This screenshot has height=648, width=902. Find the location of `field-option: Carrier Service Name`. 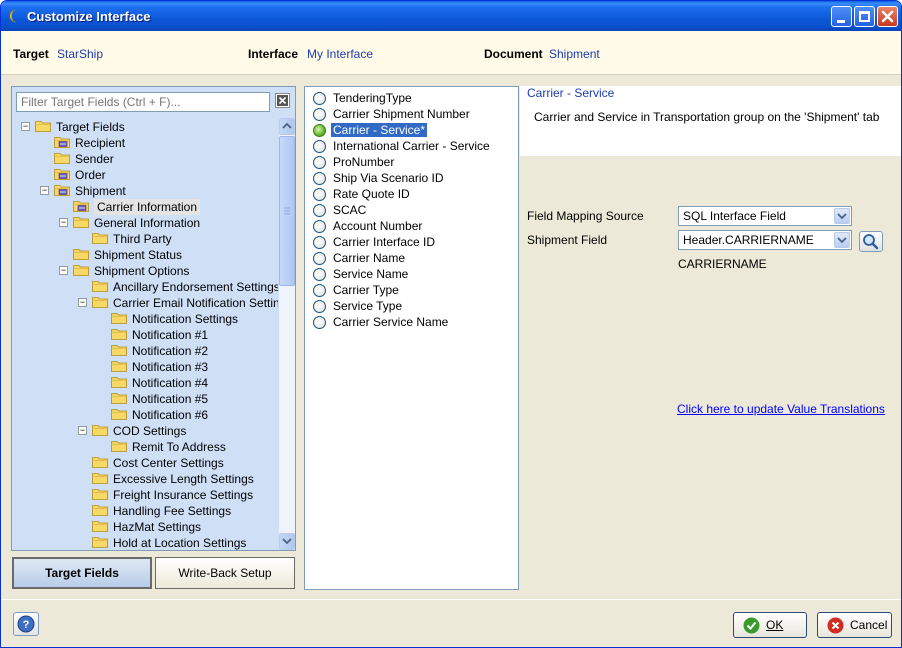

field-option: Carrier Service Name is located at coordinates (413, 322).